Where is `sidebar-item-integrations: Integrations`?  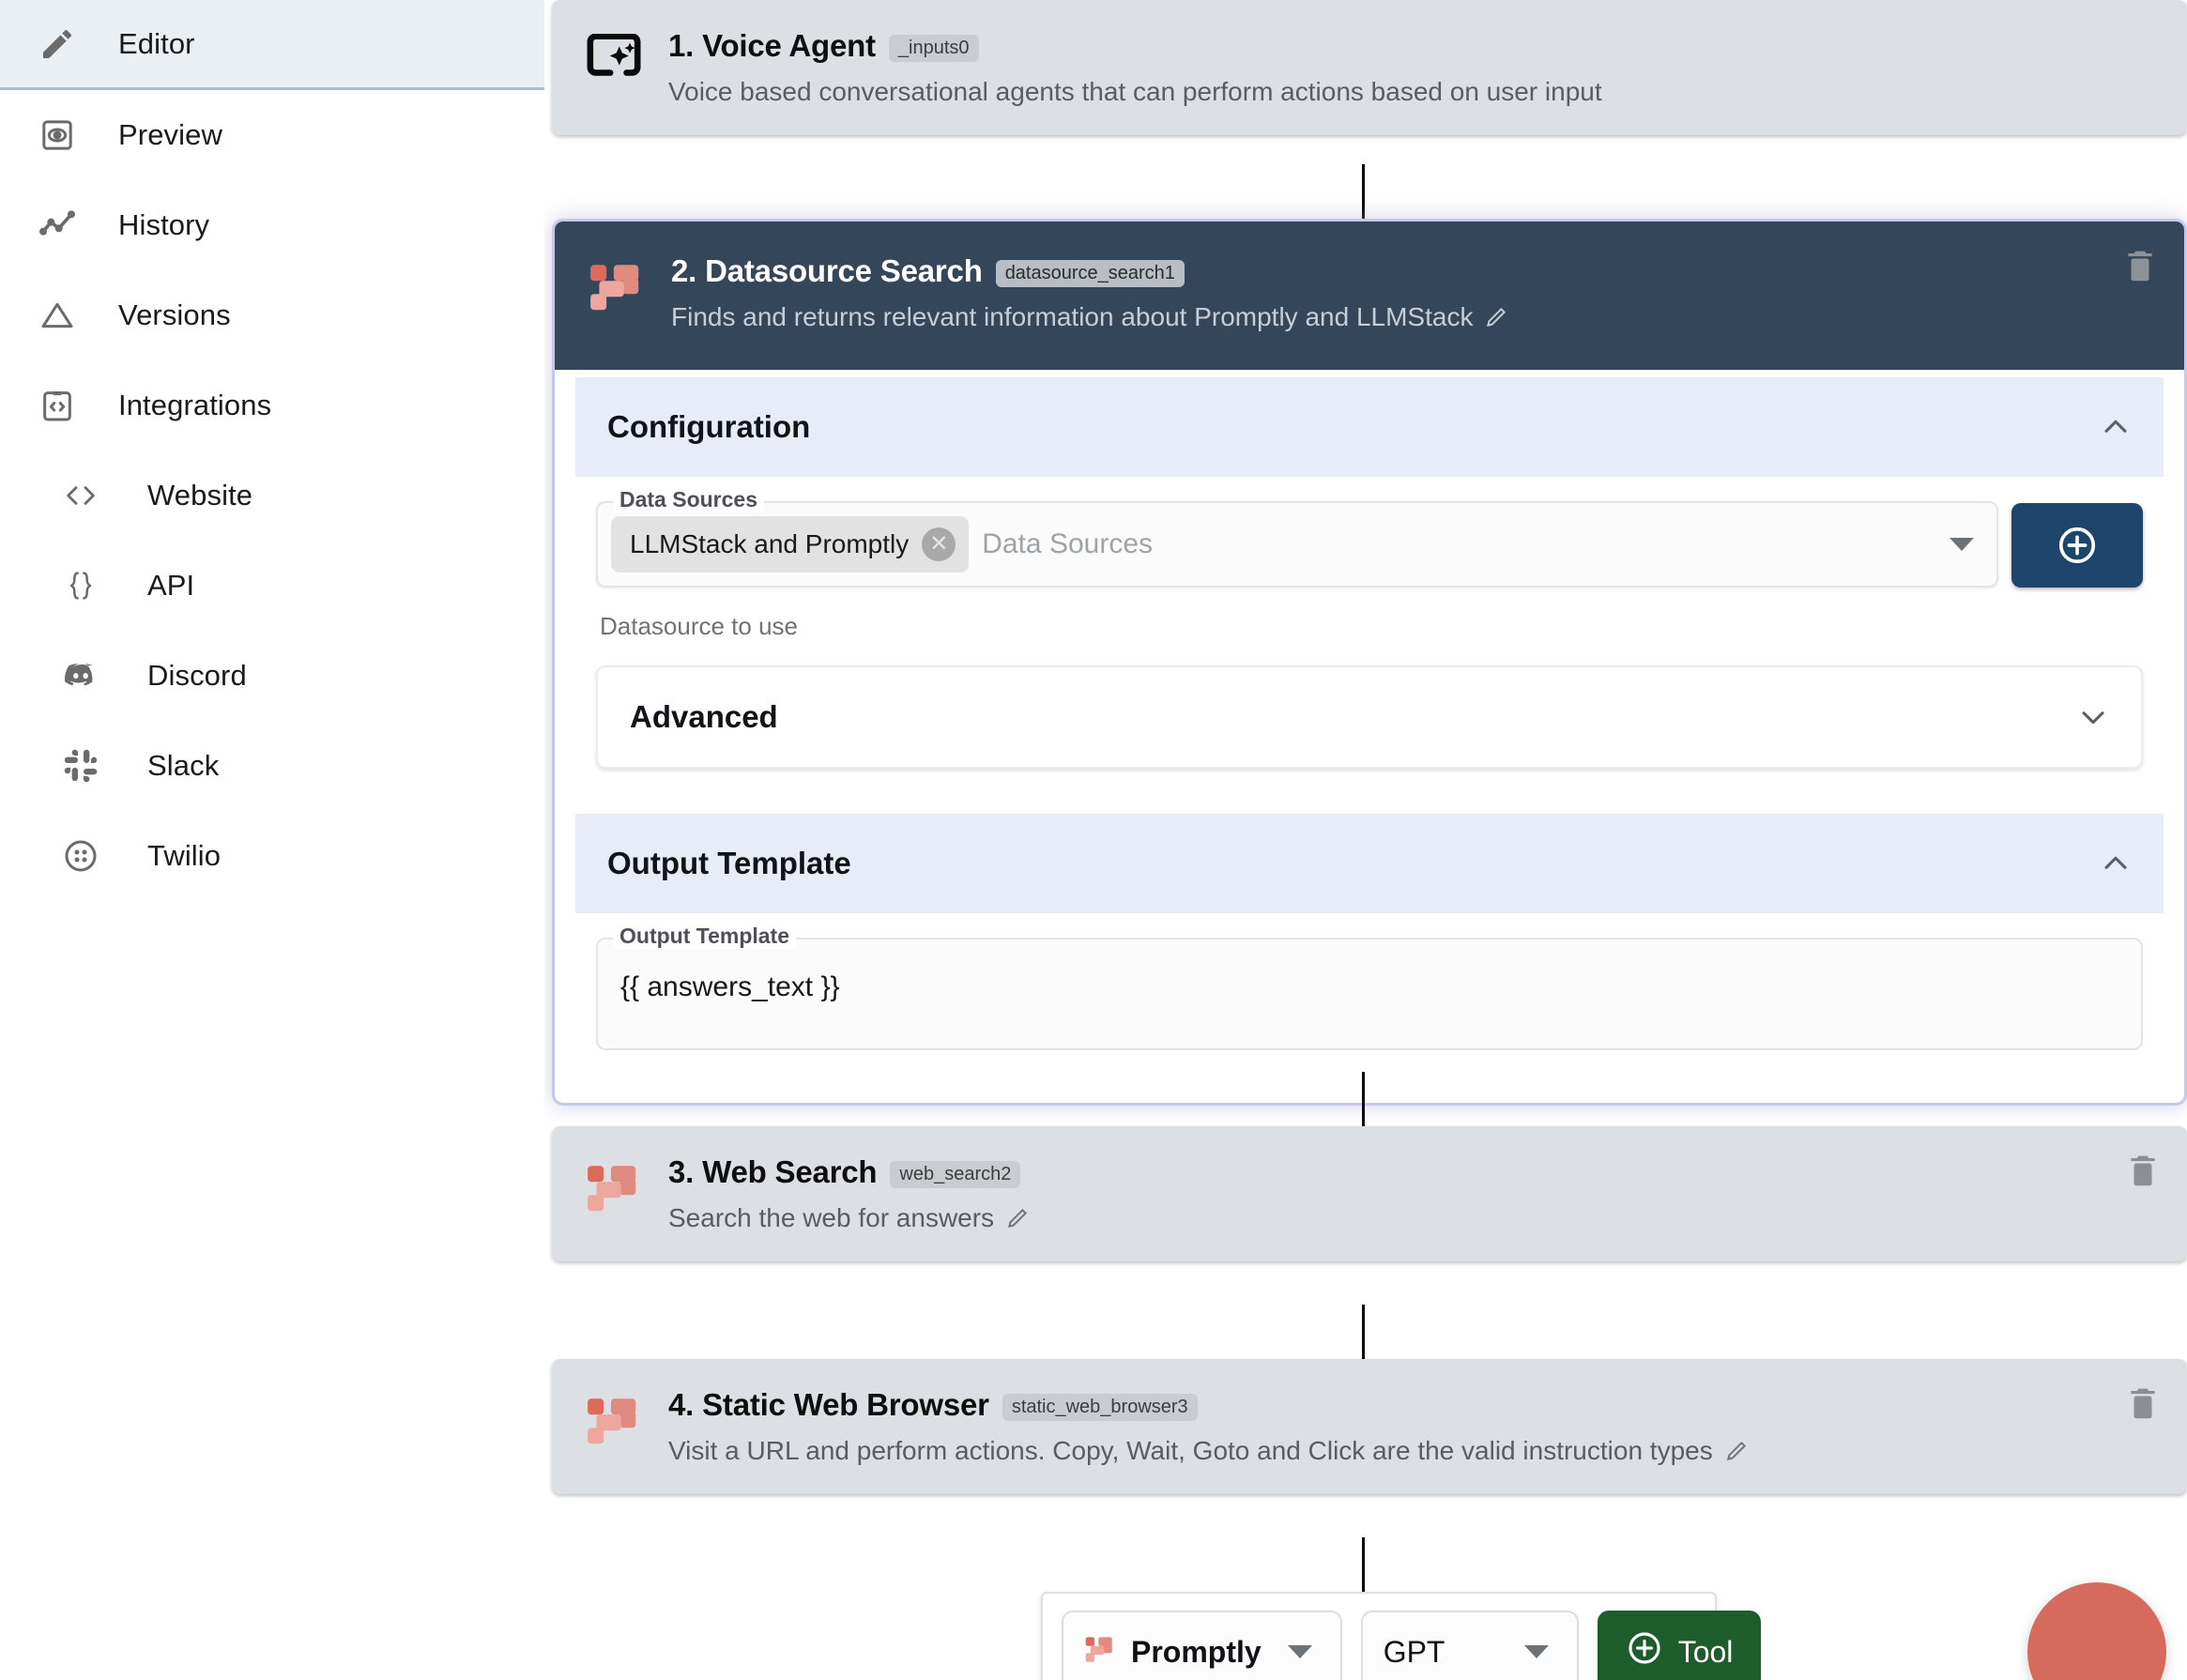
sidebar-item-integrations: Integrations is located at coordinates (272, 405).